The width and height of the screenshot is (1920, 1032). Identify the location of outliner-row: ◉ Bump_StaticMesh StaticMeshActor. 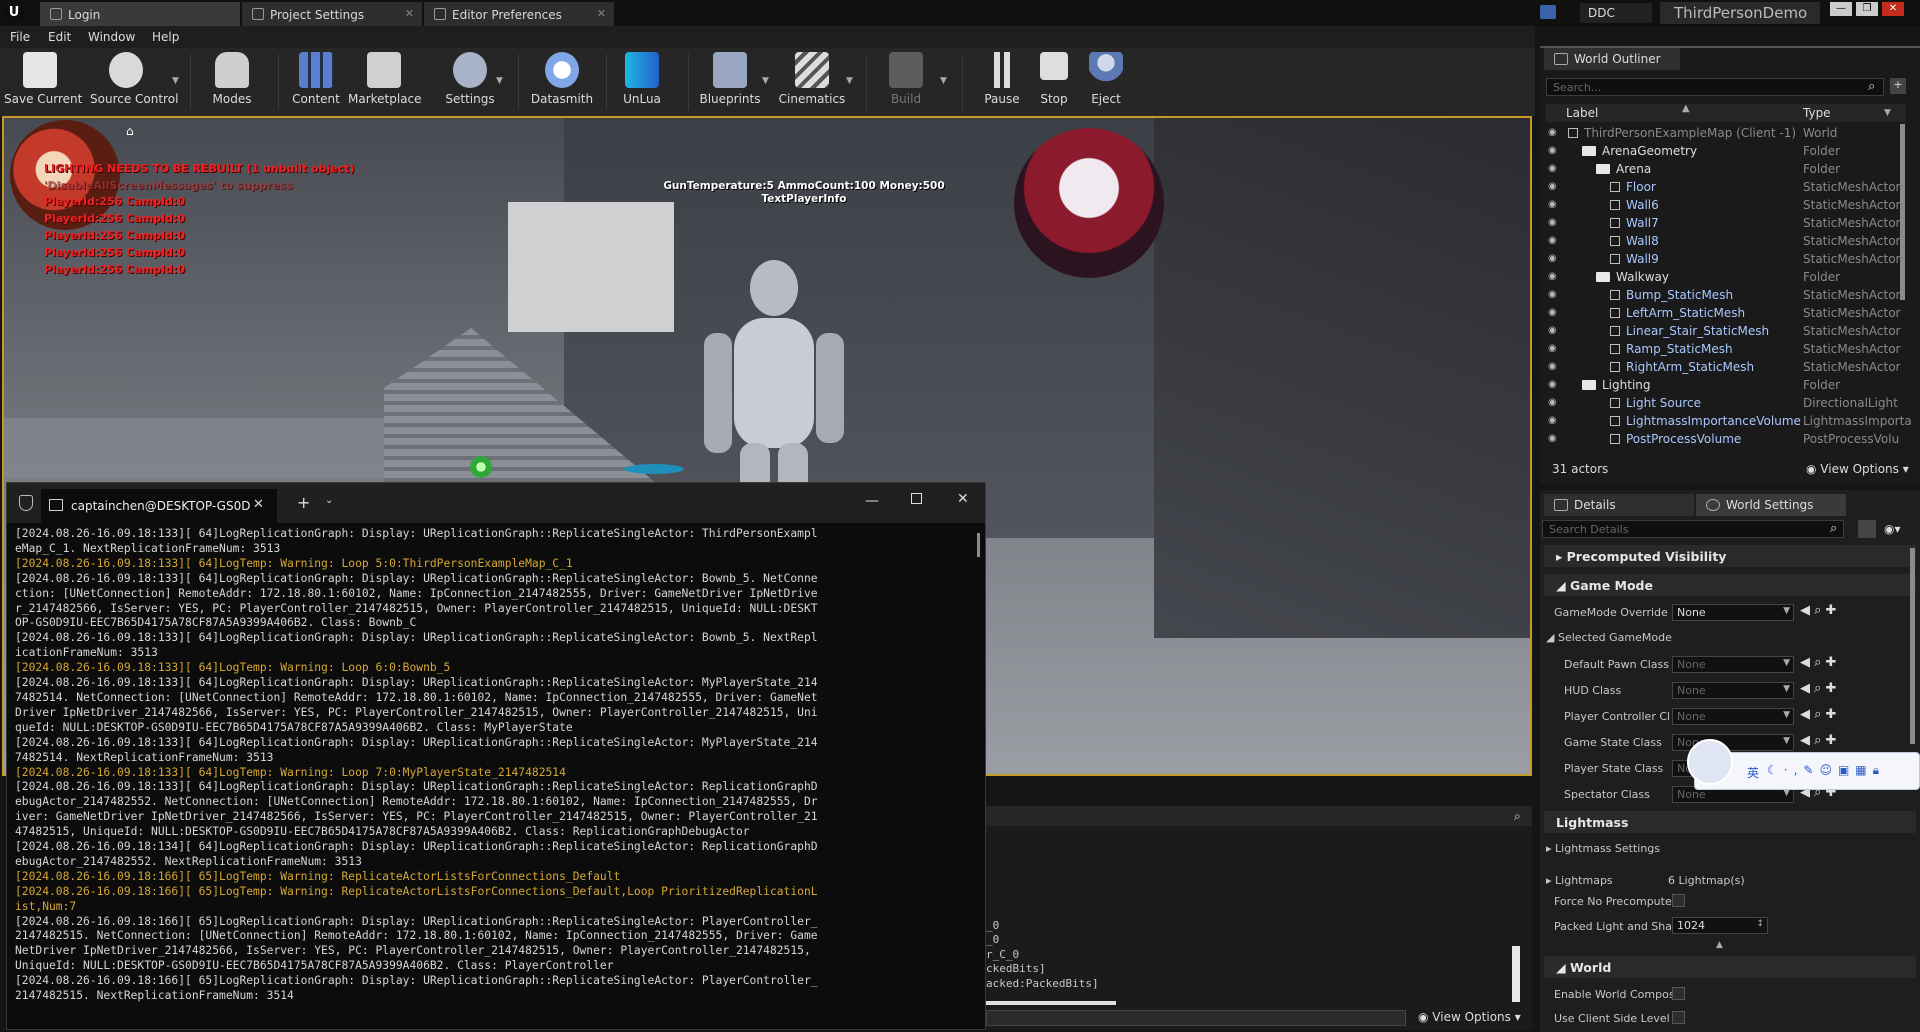
(1723, 295).